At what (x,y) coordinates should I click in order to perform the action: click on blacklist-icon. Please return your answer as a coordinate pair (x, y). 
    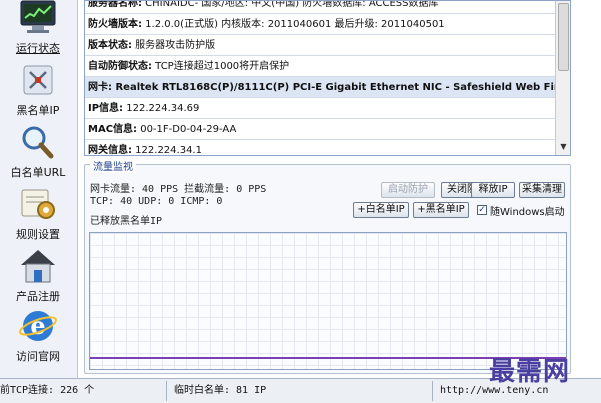
    Looking at the image, I should click on (38, 80).